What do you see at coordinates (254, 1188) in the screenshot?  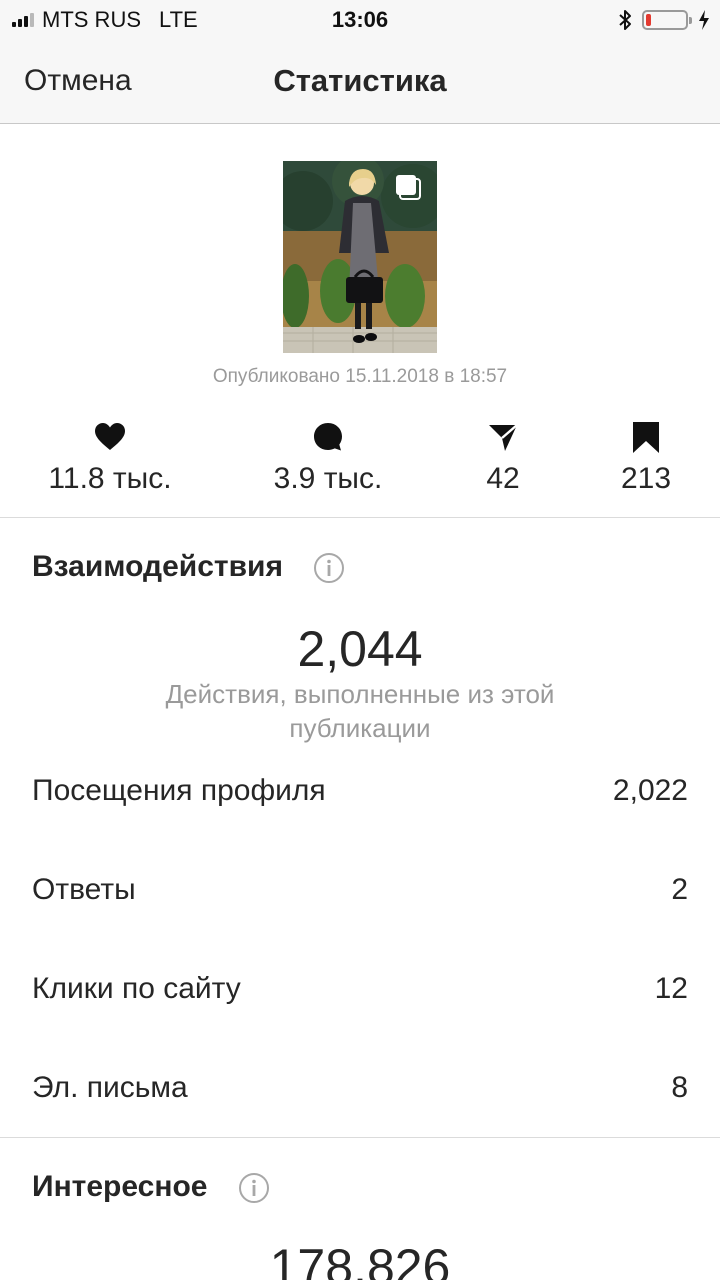 I see `discovery-info-icon` at bounding box center [254, 1188].